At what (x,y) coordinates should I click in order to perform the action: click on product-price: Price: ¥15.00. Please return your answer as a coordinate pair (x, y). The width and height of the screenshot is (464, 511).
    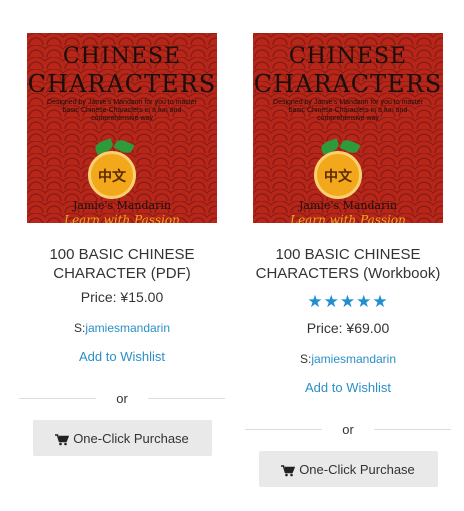
    Looking at the image, I should click on (122, 297).